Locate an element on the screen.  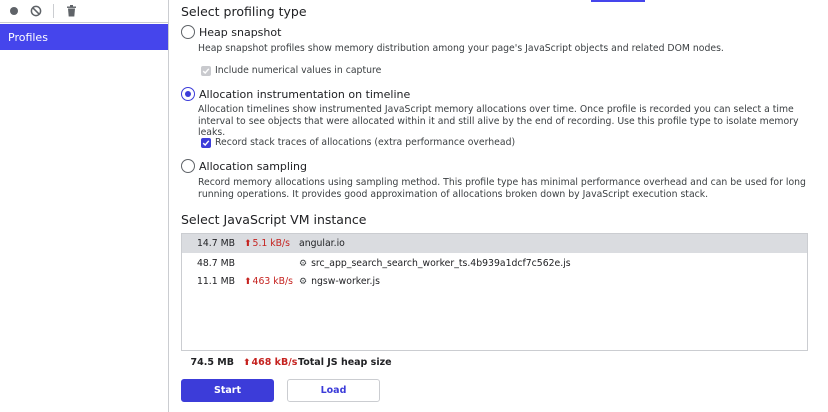
clear-icon is located at coordinates (36, 11).